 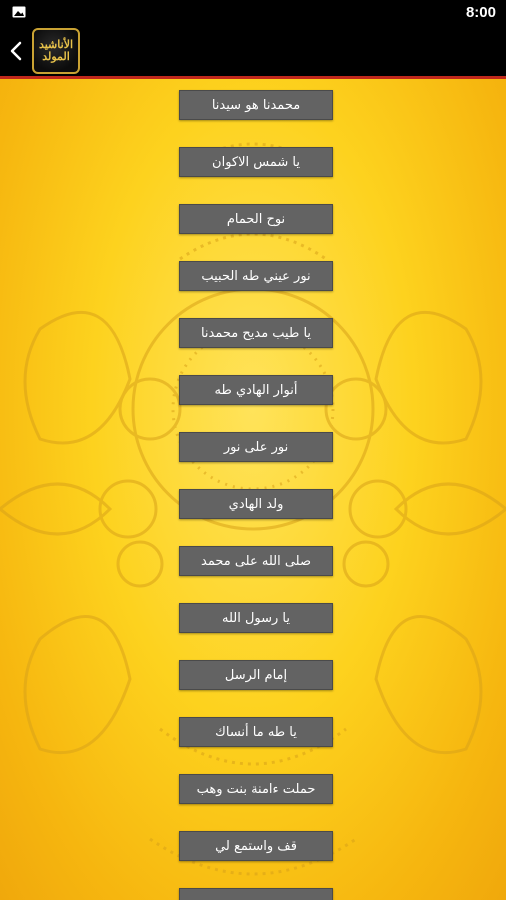 What do you see at coordinates (19, 12) in the screenshot?
I see `image-icon` at bounding box center [19, 12].